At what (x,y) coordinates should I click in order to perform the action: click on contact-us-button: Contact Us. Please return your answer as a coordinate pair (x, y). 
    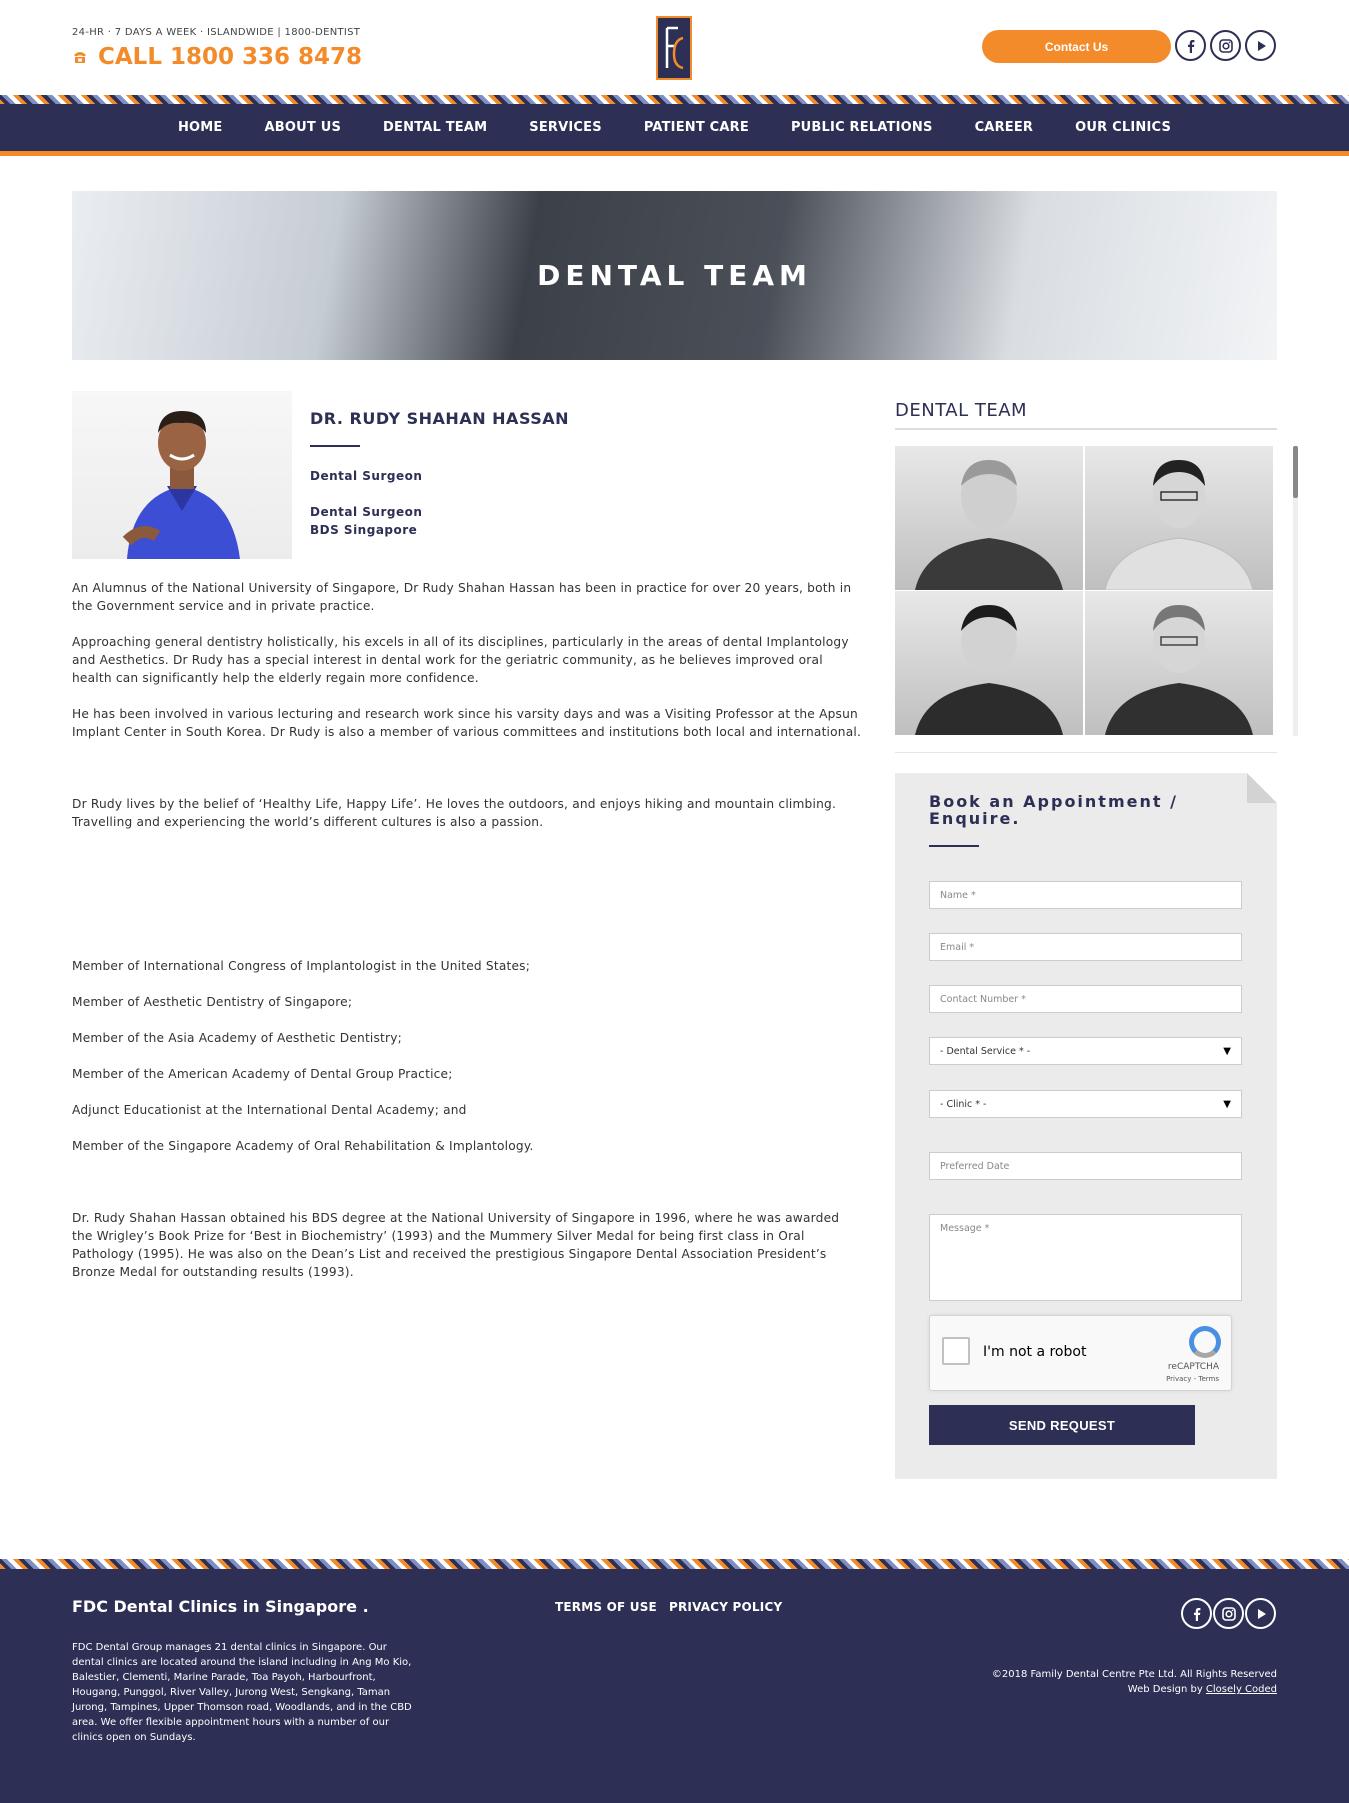
    Looking at the image, I should click on (1076, 46).